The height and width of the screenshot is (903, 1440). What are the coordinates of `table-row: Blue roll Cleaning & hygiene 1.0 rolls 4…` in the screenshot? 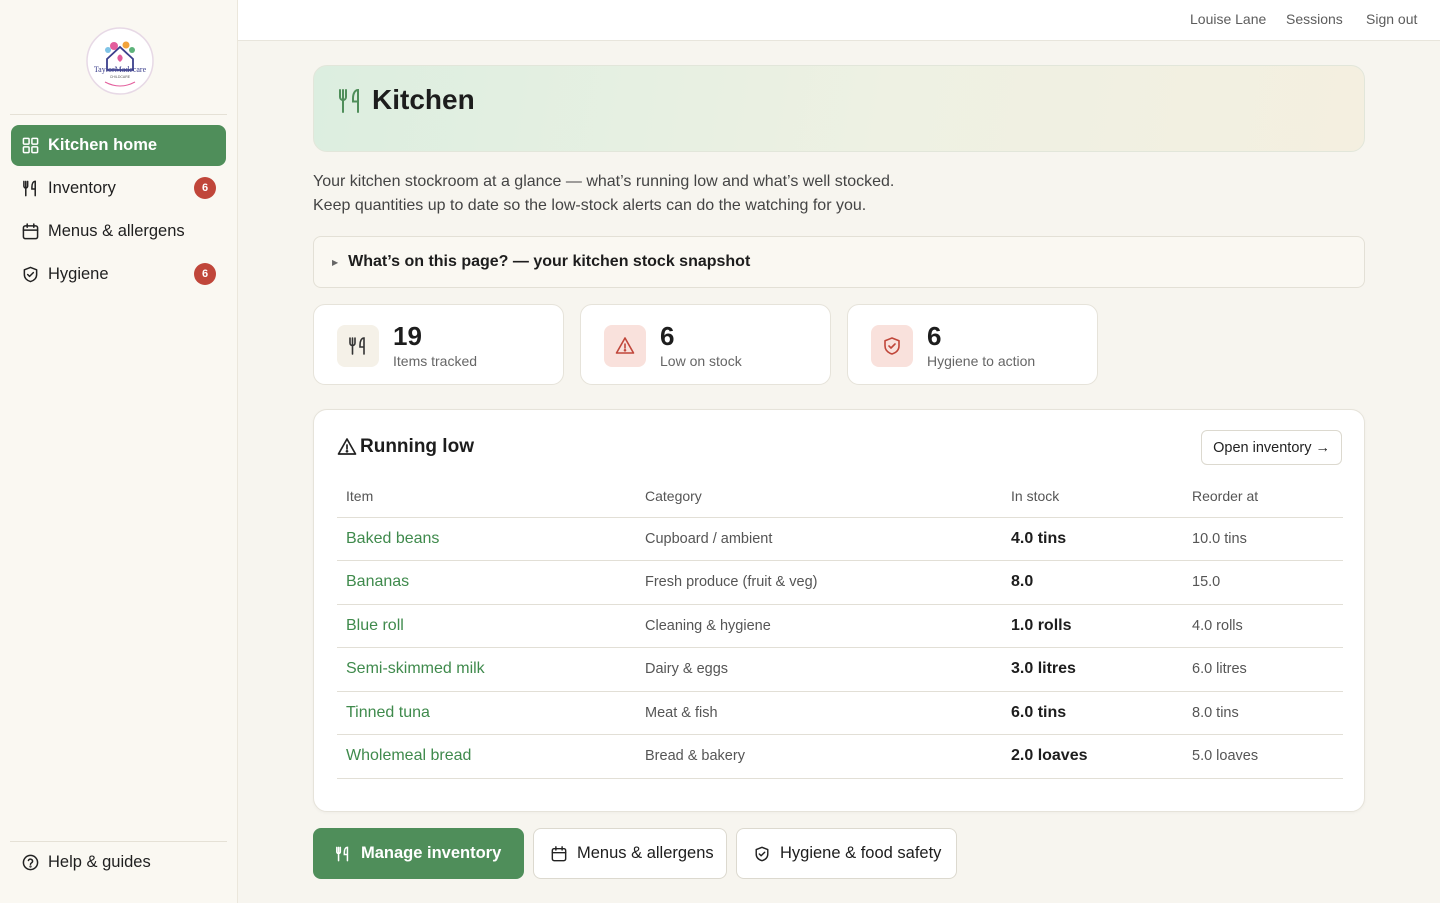 It's located at (840, 626).